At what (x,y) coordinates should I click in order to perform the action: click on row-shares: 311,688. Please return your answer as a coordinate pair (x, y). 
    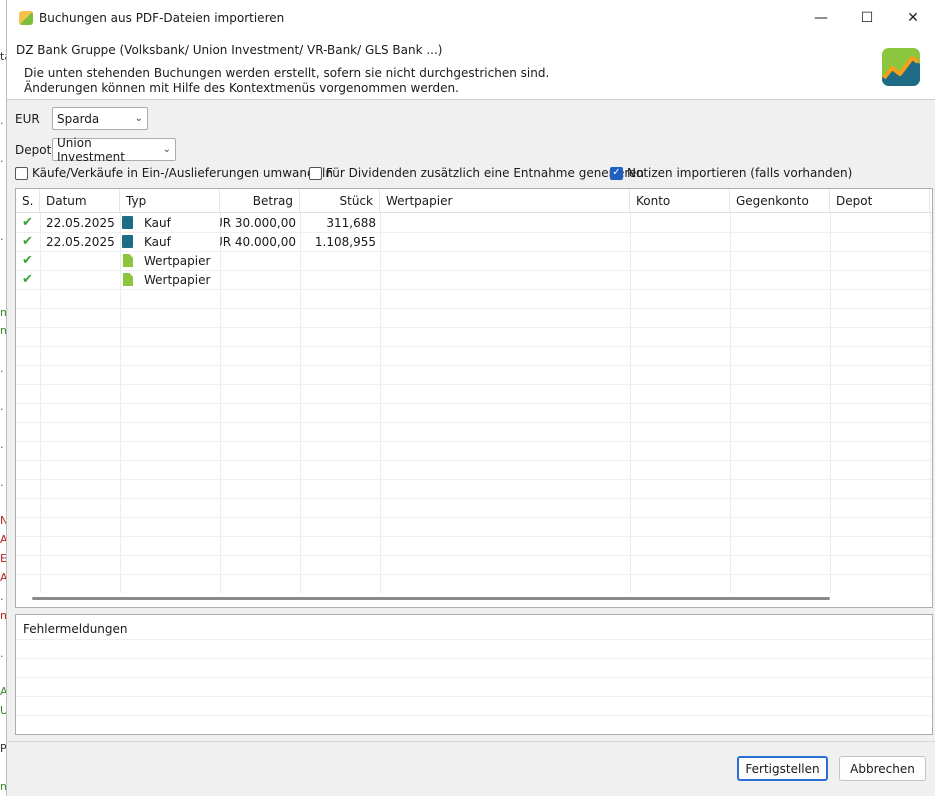
    Looking at the image, I should click on (351, 223).